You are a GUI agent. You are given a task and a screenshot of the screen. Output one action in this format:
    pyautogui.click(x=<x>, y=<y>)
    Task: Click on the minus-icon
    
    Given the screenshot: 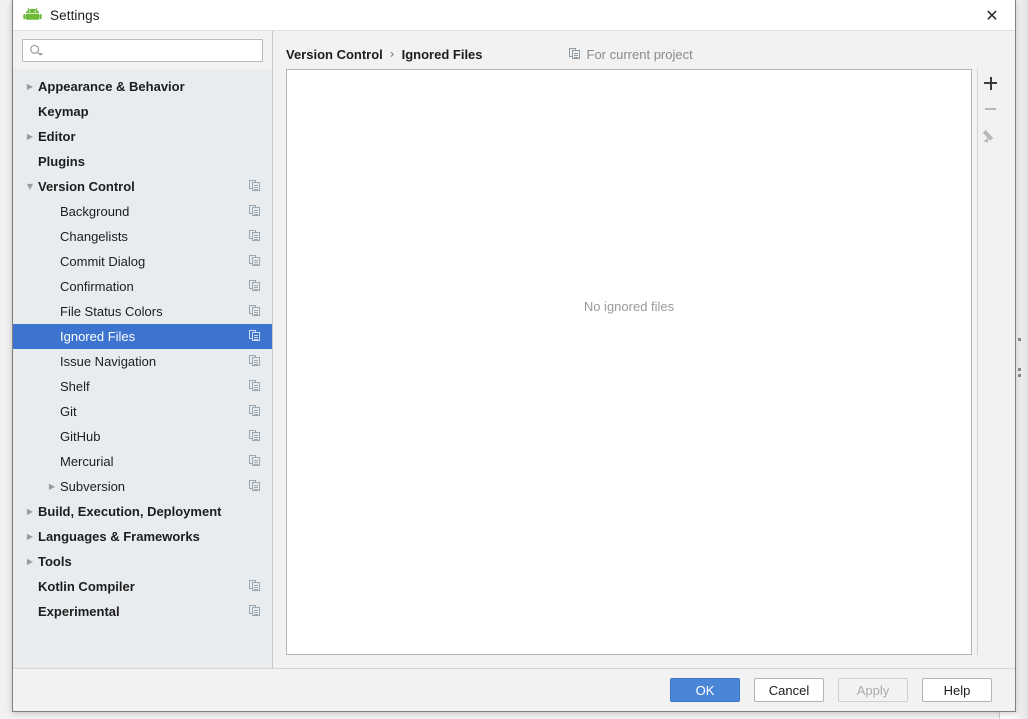 What is the action you would take?
    pyautogui.click(x=990, y=109)
    